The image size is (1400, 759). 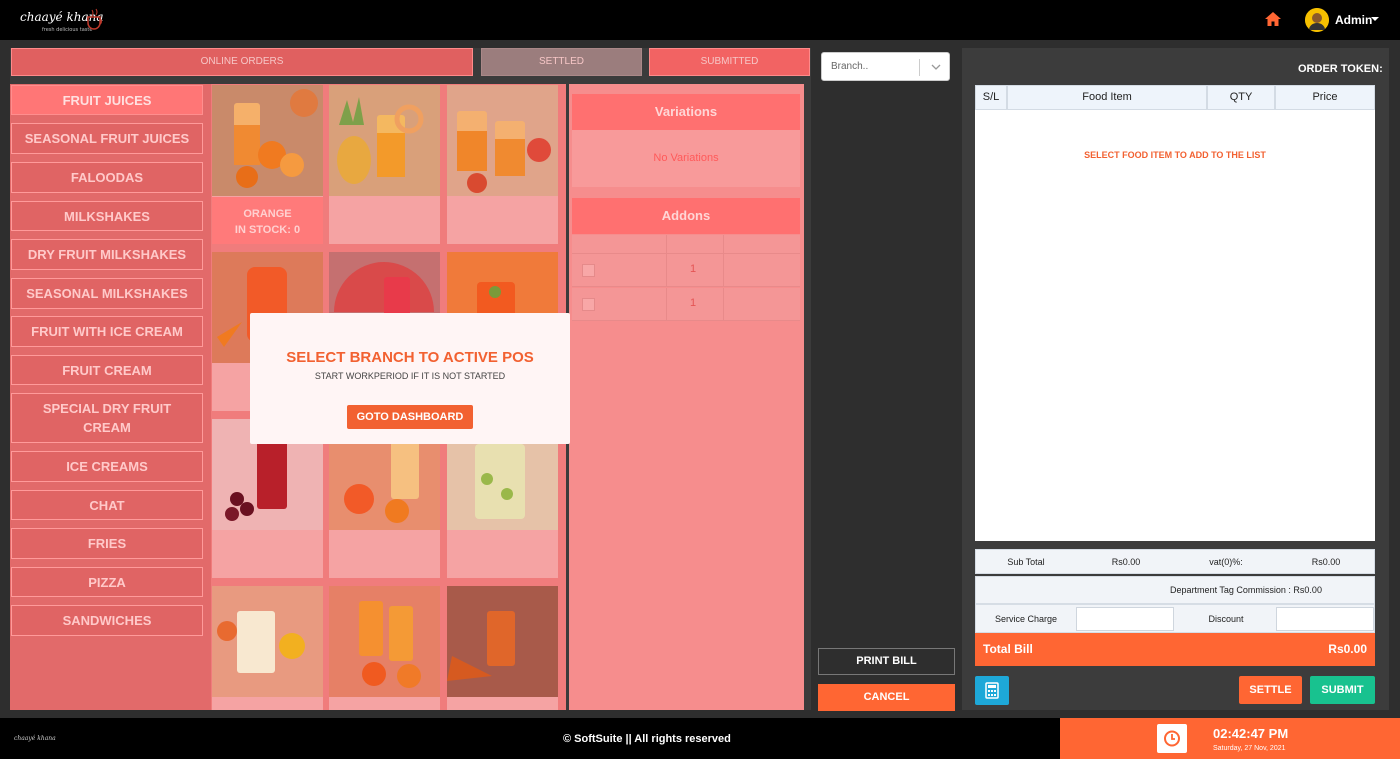 I want to click on vat-value: Rs0.00, so click(x=1326, y=561).